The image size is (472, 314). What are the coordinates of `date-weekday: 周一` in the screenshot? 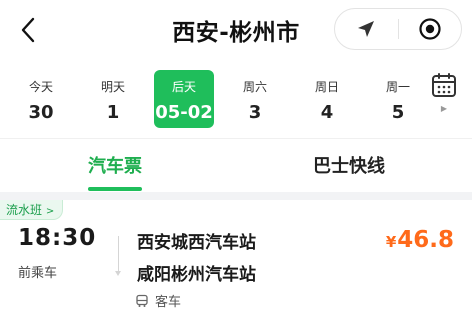 It's located at (397, 87).